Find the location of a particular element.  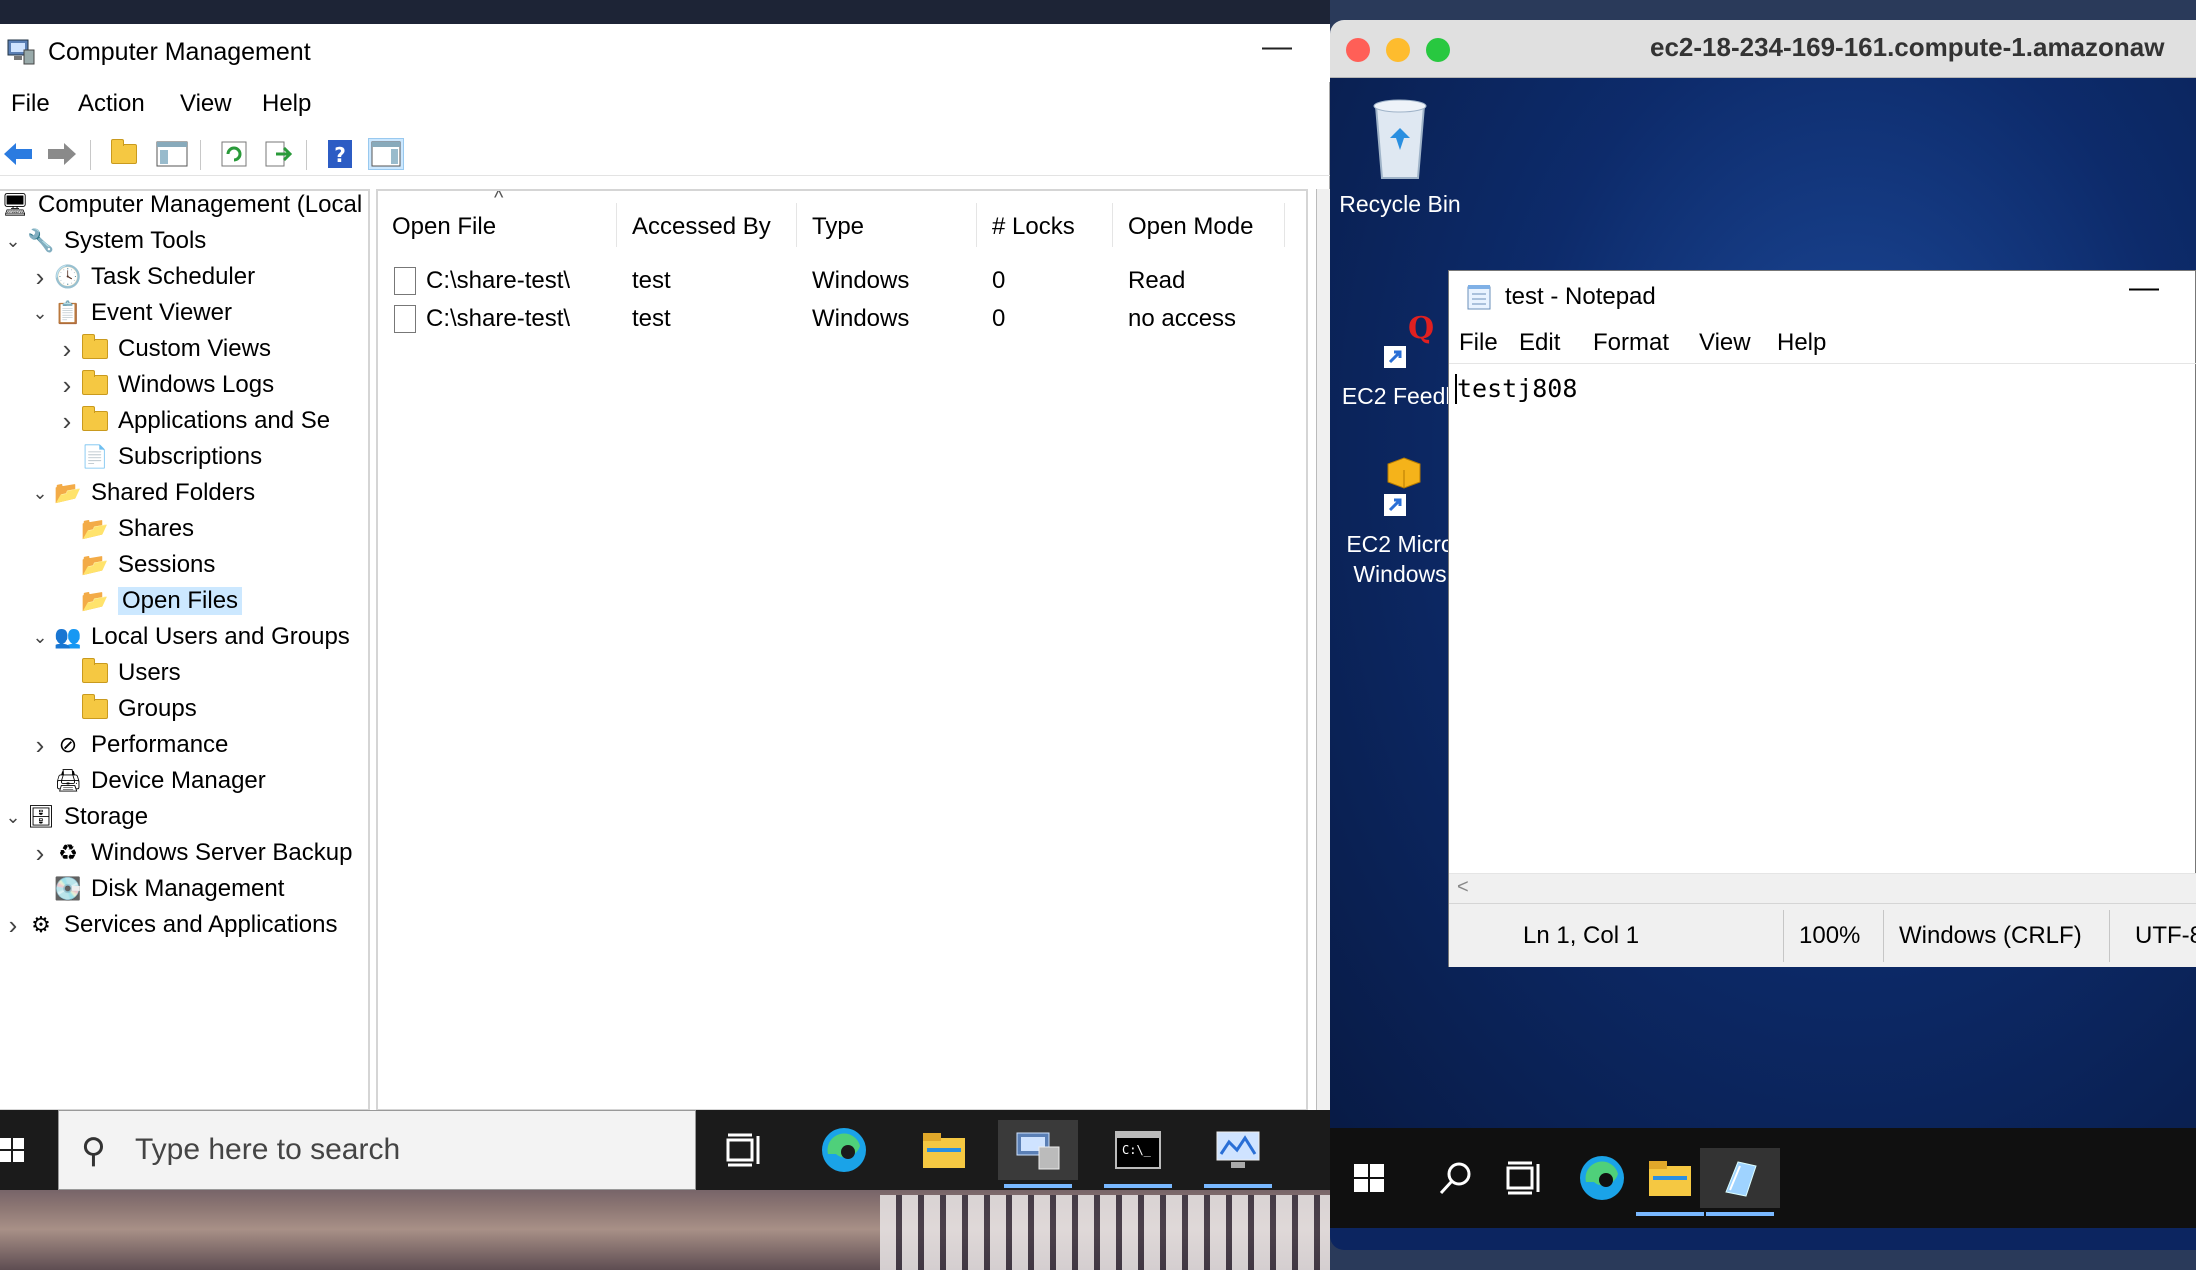

tree-item-subscriptions: 📄 Subscriptions is located at coordinates (158, 457).